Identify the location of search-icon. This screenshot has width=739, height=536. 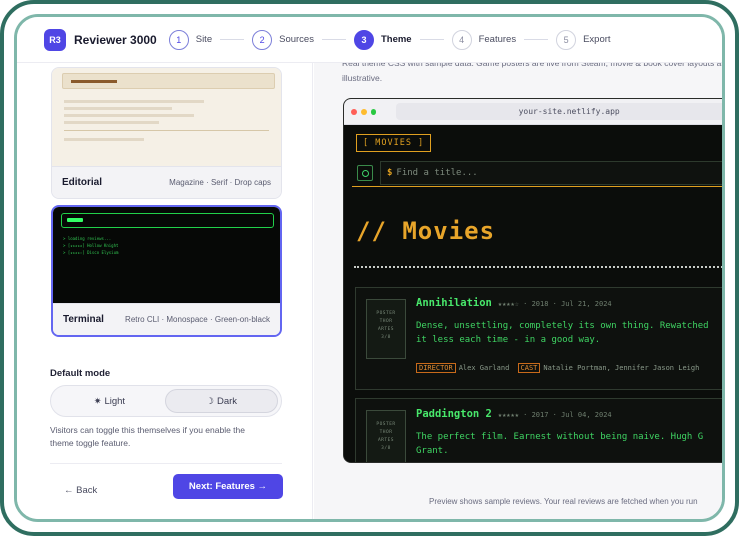
(365, 173).